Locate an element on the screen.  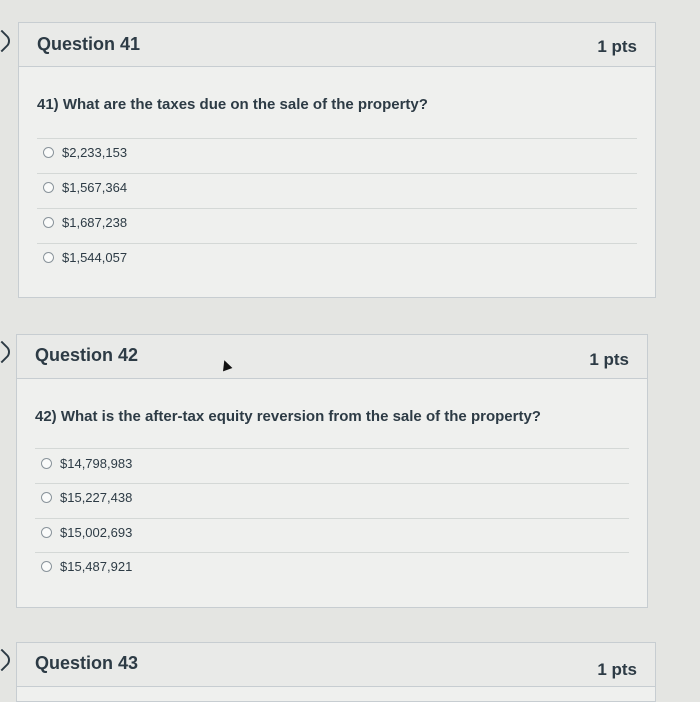
question-title: Question 41 is located at coordinates (89, 44).